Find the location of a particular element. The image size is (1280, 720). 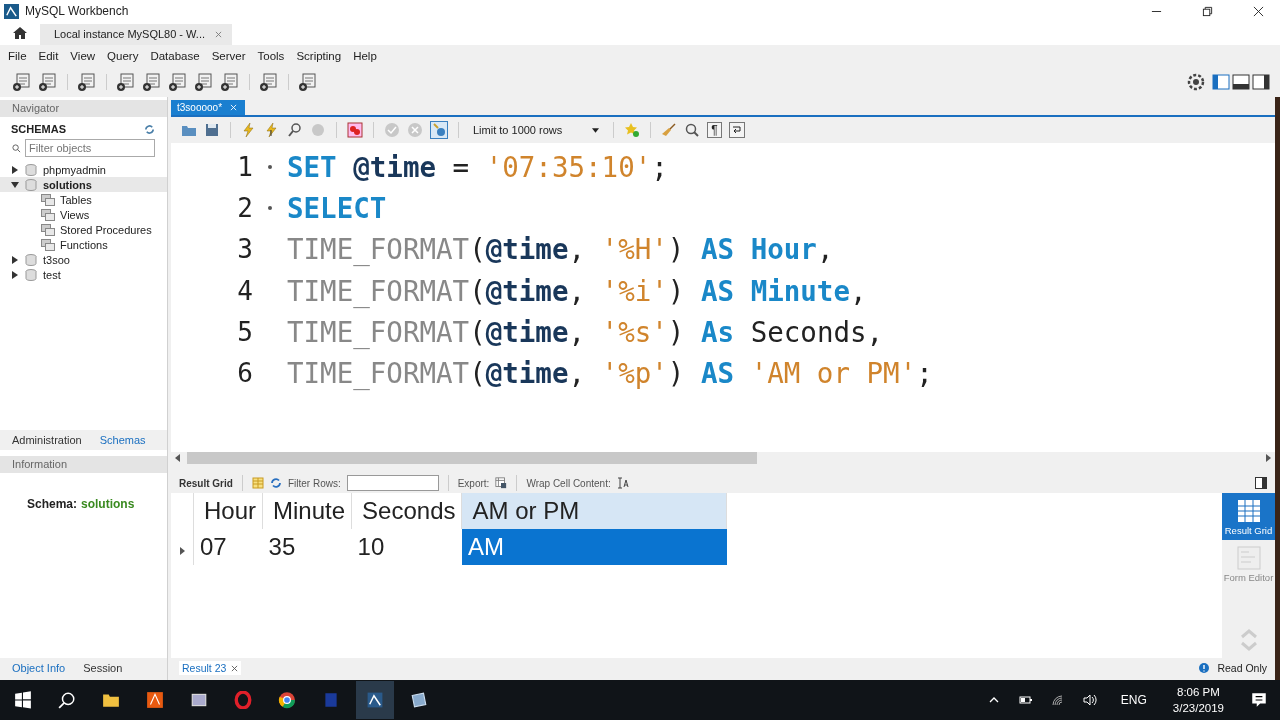

row-pointer-icon is located at coordinates (182, 551).